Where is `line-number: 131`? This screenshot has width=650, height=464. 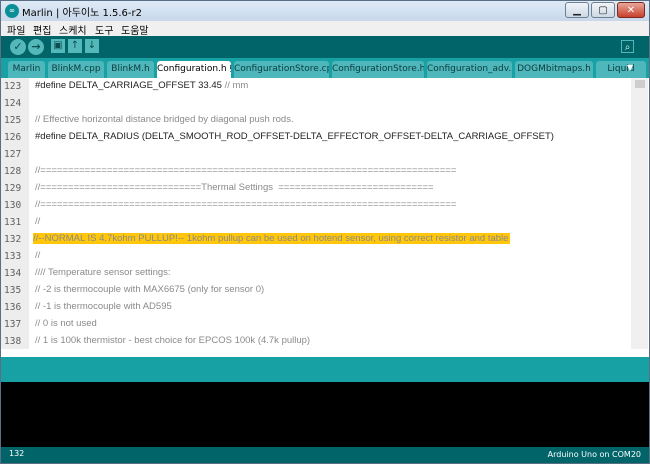 line-number: 131 is located at coordinates (13, 222).